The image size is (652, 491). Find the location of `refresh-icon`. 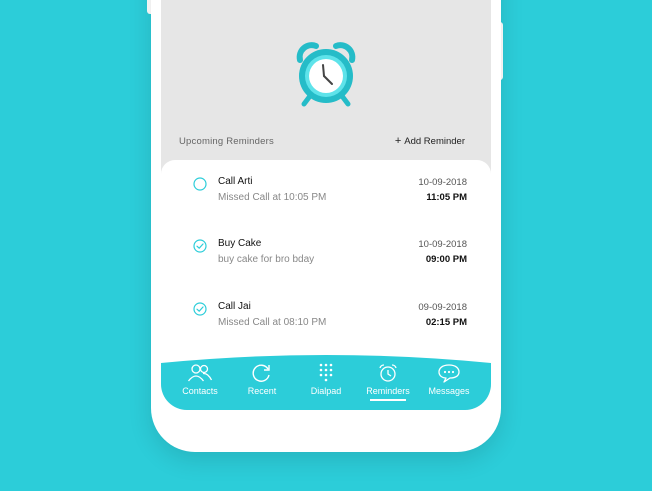

refresh-icon is located at coordinates (261, 373).